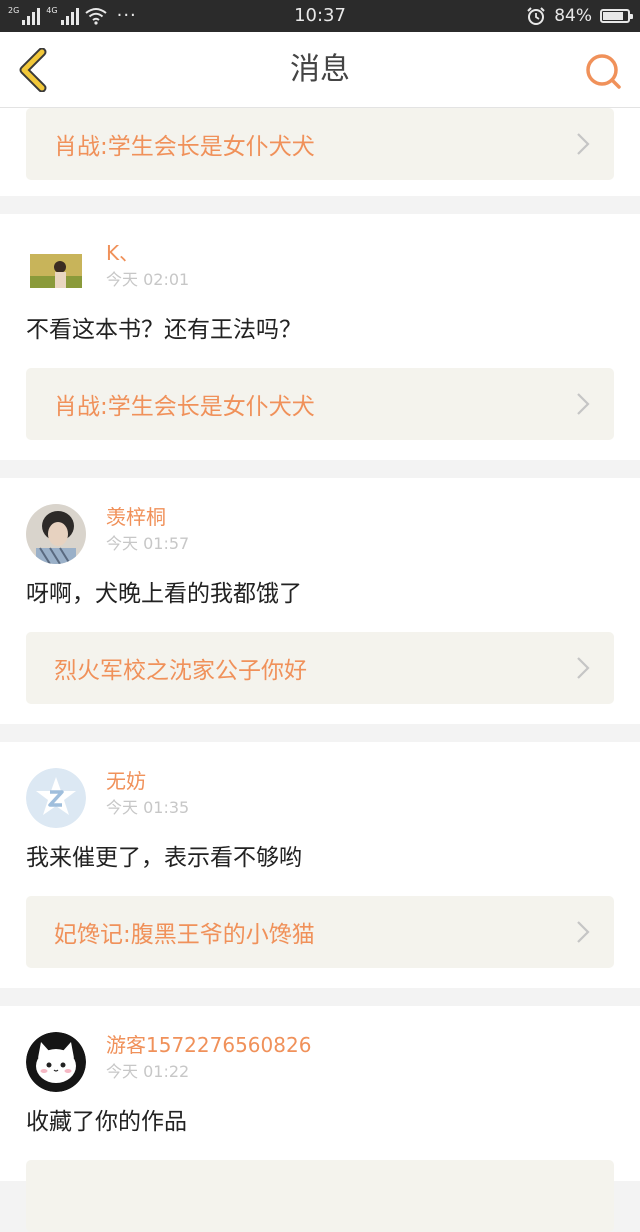  I want to click on user-name: 羡梓桐, so click(136, 517).